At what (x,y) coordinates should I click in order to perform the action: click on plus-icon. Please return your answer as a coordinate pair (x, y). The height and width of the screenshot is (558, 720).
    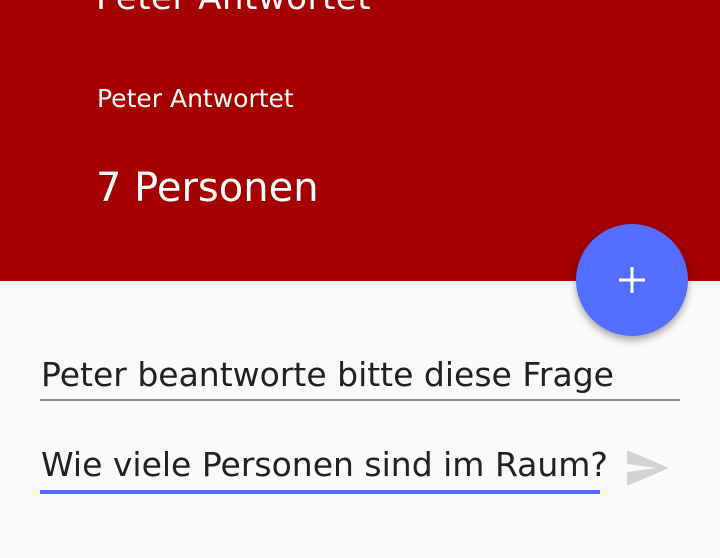
    Looking at the image, I should click on (632, 280).